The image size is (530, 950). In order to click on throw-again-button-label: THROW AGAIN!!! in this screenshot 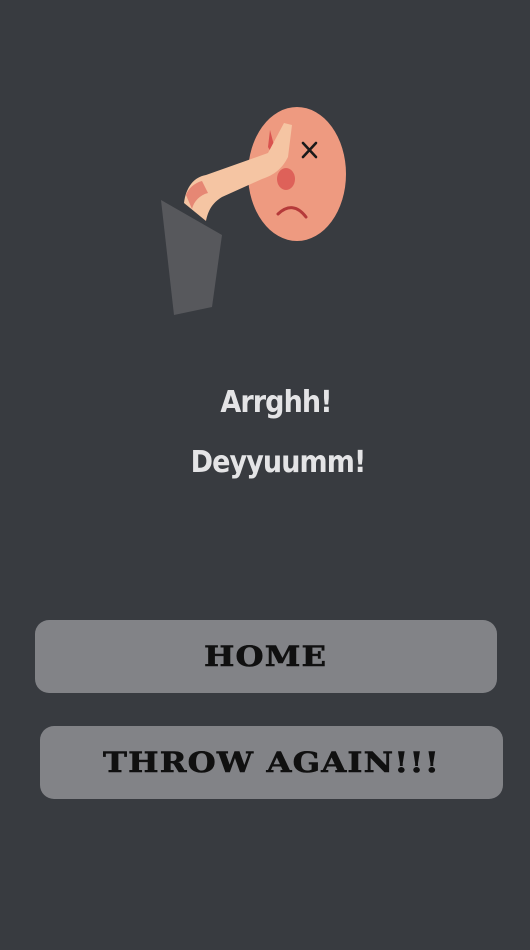, I will do `click(271, 763)`.